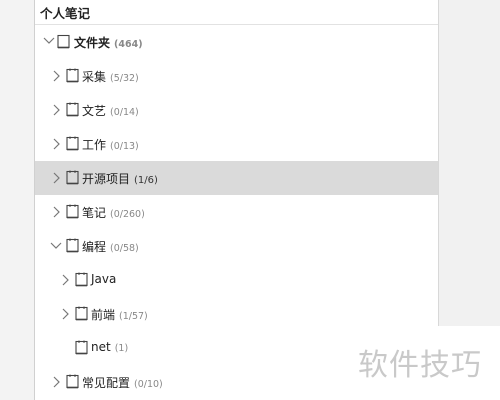 This screenshot has width=500, height=400. Describe the element at coordinates (94, 111) in the screenshot. I see `tree-item-name: 文艺` at that location.